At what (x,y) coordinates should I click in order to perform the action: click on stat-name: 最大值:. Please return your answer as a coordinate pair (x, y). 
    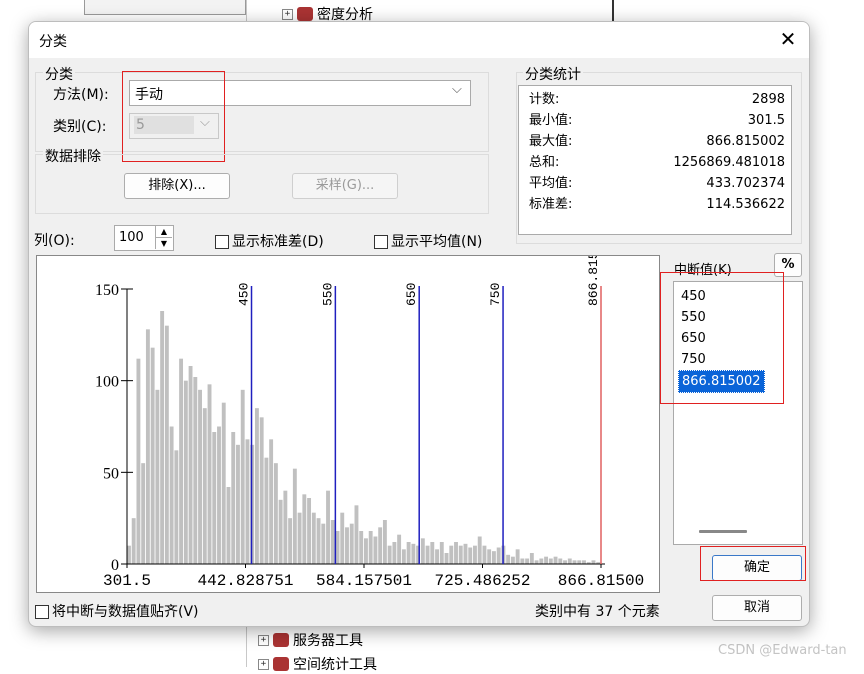
    Looking at the image, I should click on (551, 141).